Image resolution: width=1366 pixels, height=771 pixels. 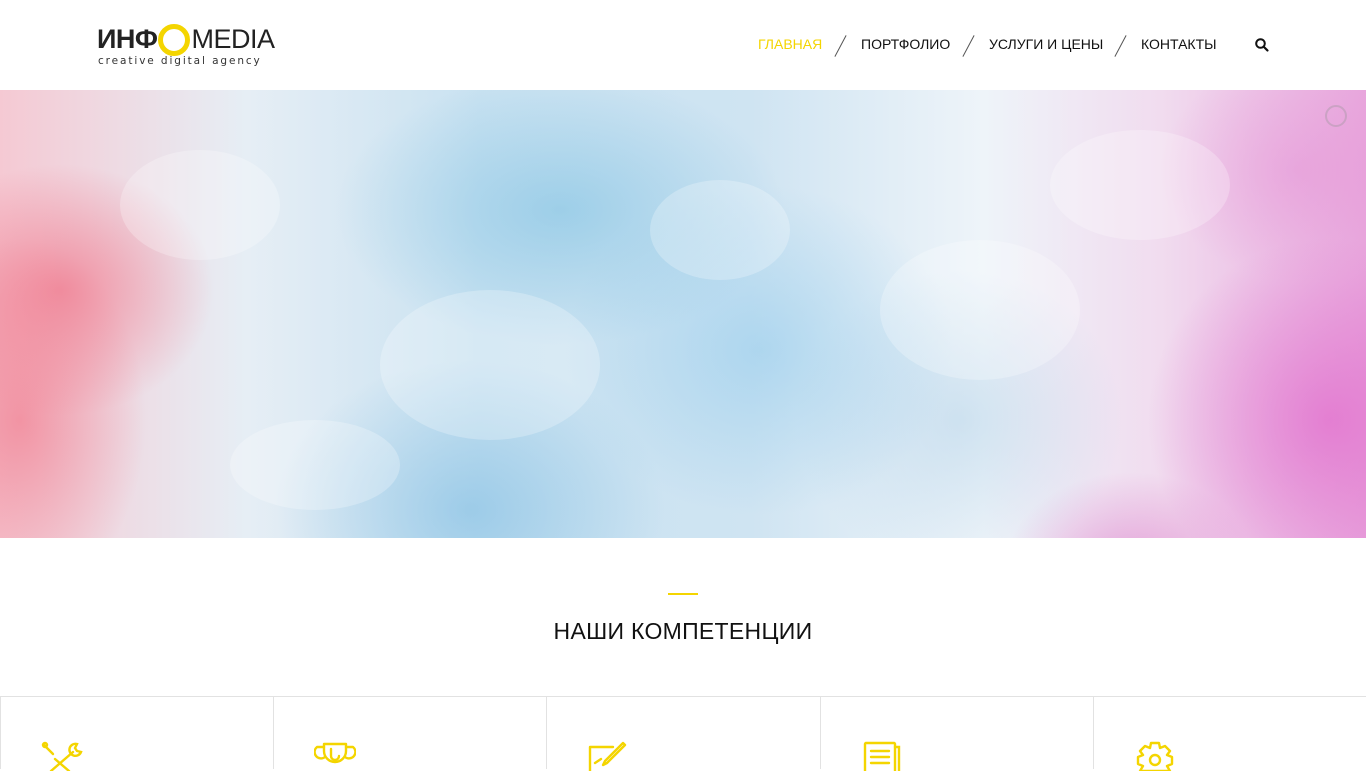 I want to click on nav-item-contacts: КОНТАКТЫ, so click(x=1179, y=44).